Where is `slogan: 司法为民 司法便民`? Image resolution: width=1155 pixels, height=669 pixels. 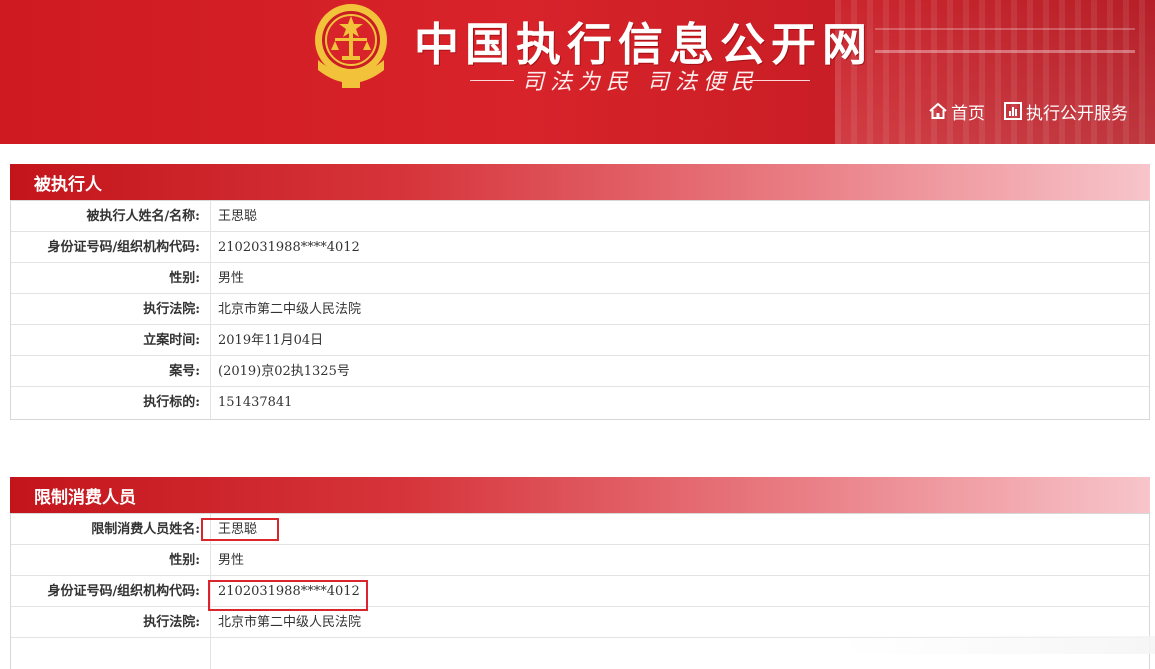 slogan: 司法为民 司法便民 is located at coordinates (640, 80).